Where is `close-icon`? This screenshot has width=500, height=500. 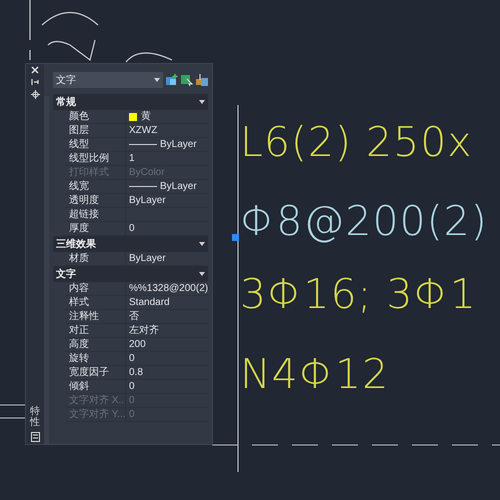
close-icon is located at coordinates (35, 70).